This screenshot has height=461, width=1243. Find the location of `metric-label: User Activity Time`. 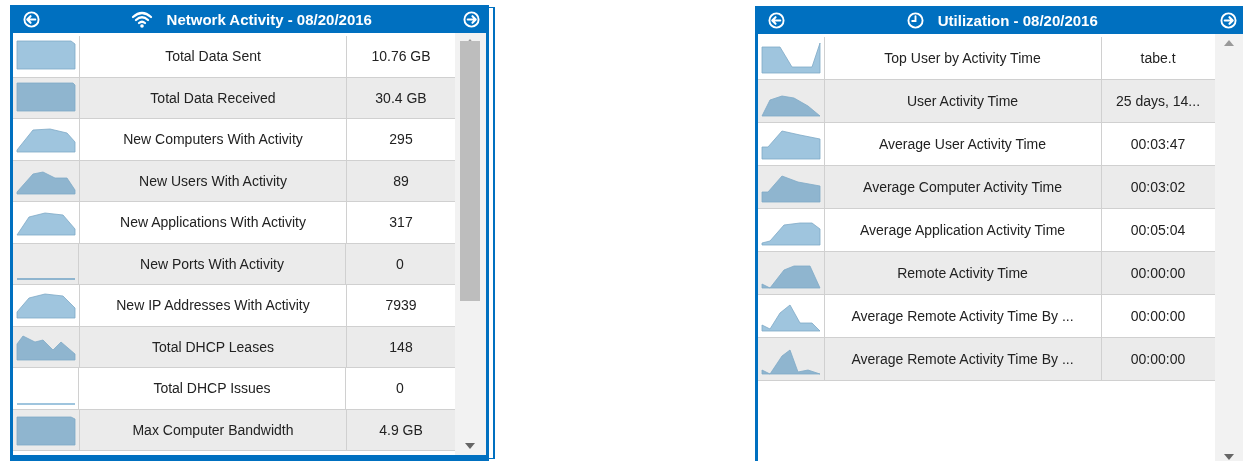

metric-label: User Activity Time is located at coordinates (963, 101).